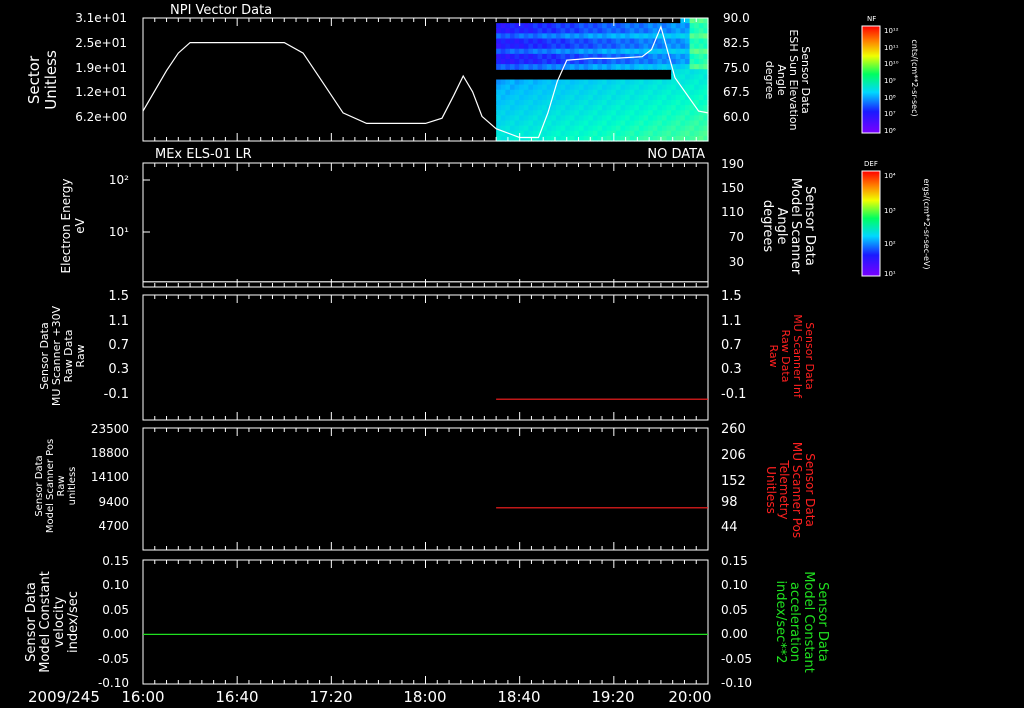 This screenshot has width=1024, height=708. Describe the element at coordinates (115, 634) in the screenshot. I see `y-tick-label: 0.00` at that location.